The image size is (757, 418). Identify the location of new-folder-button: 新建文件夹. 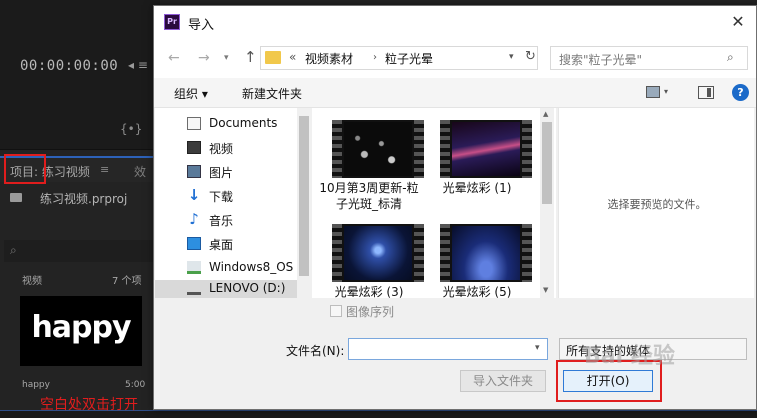
(272, 93).